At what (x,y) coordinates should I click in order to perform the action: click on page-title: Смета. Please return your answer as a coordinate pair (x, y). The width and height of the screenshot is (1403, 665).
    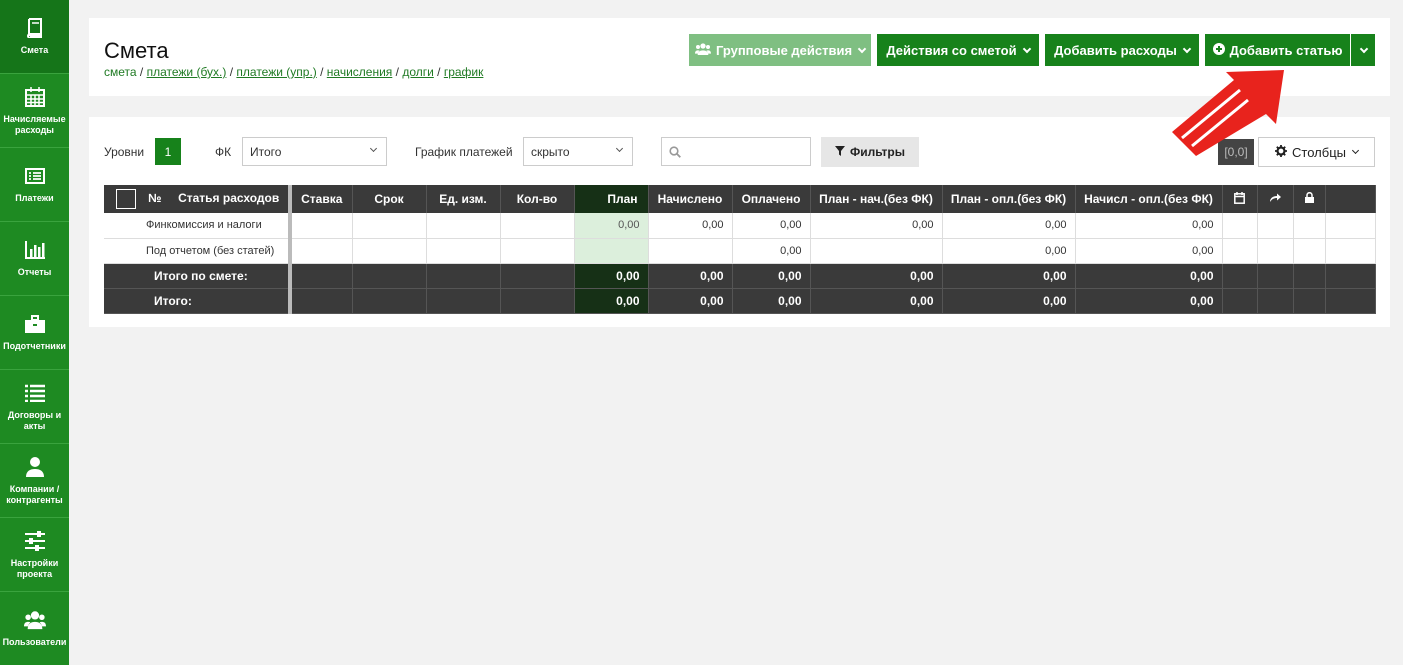
    Looking at the image, I should click on (136, 50).